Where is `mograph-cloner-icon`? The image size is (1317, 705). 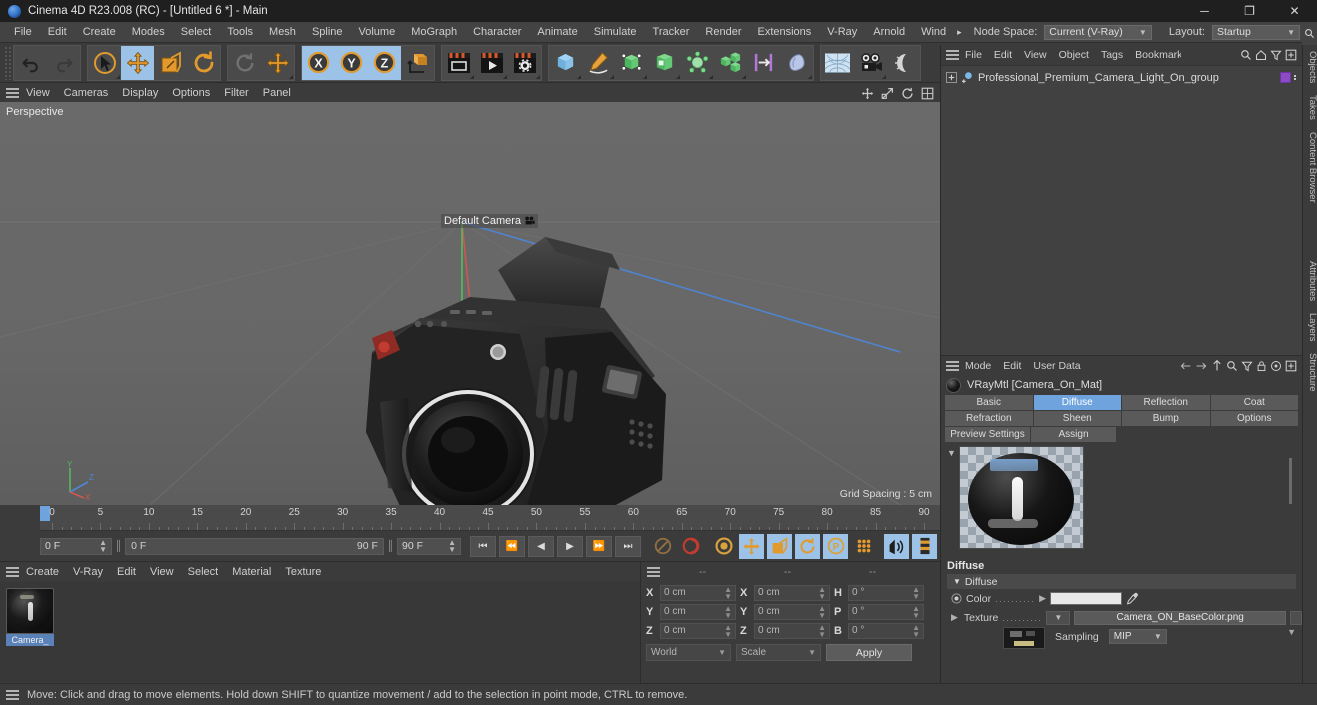
mograph-cloner-icon is located at coordinates (730, 63).